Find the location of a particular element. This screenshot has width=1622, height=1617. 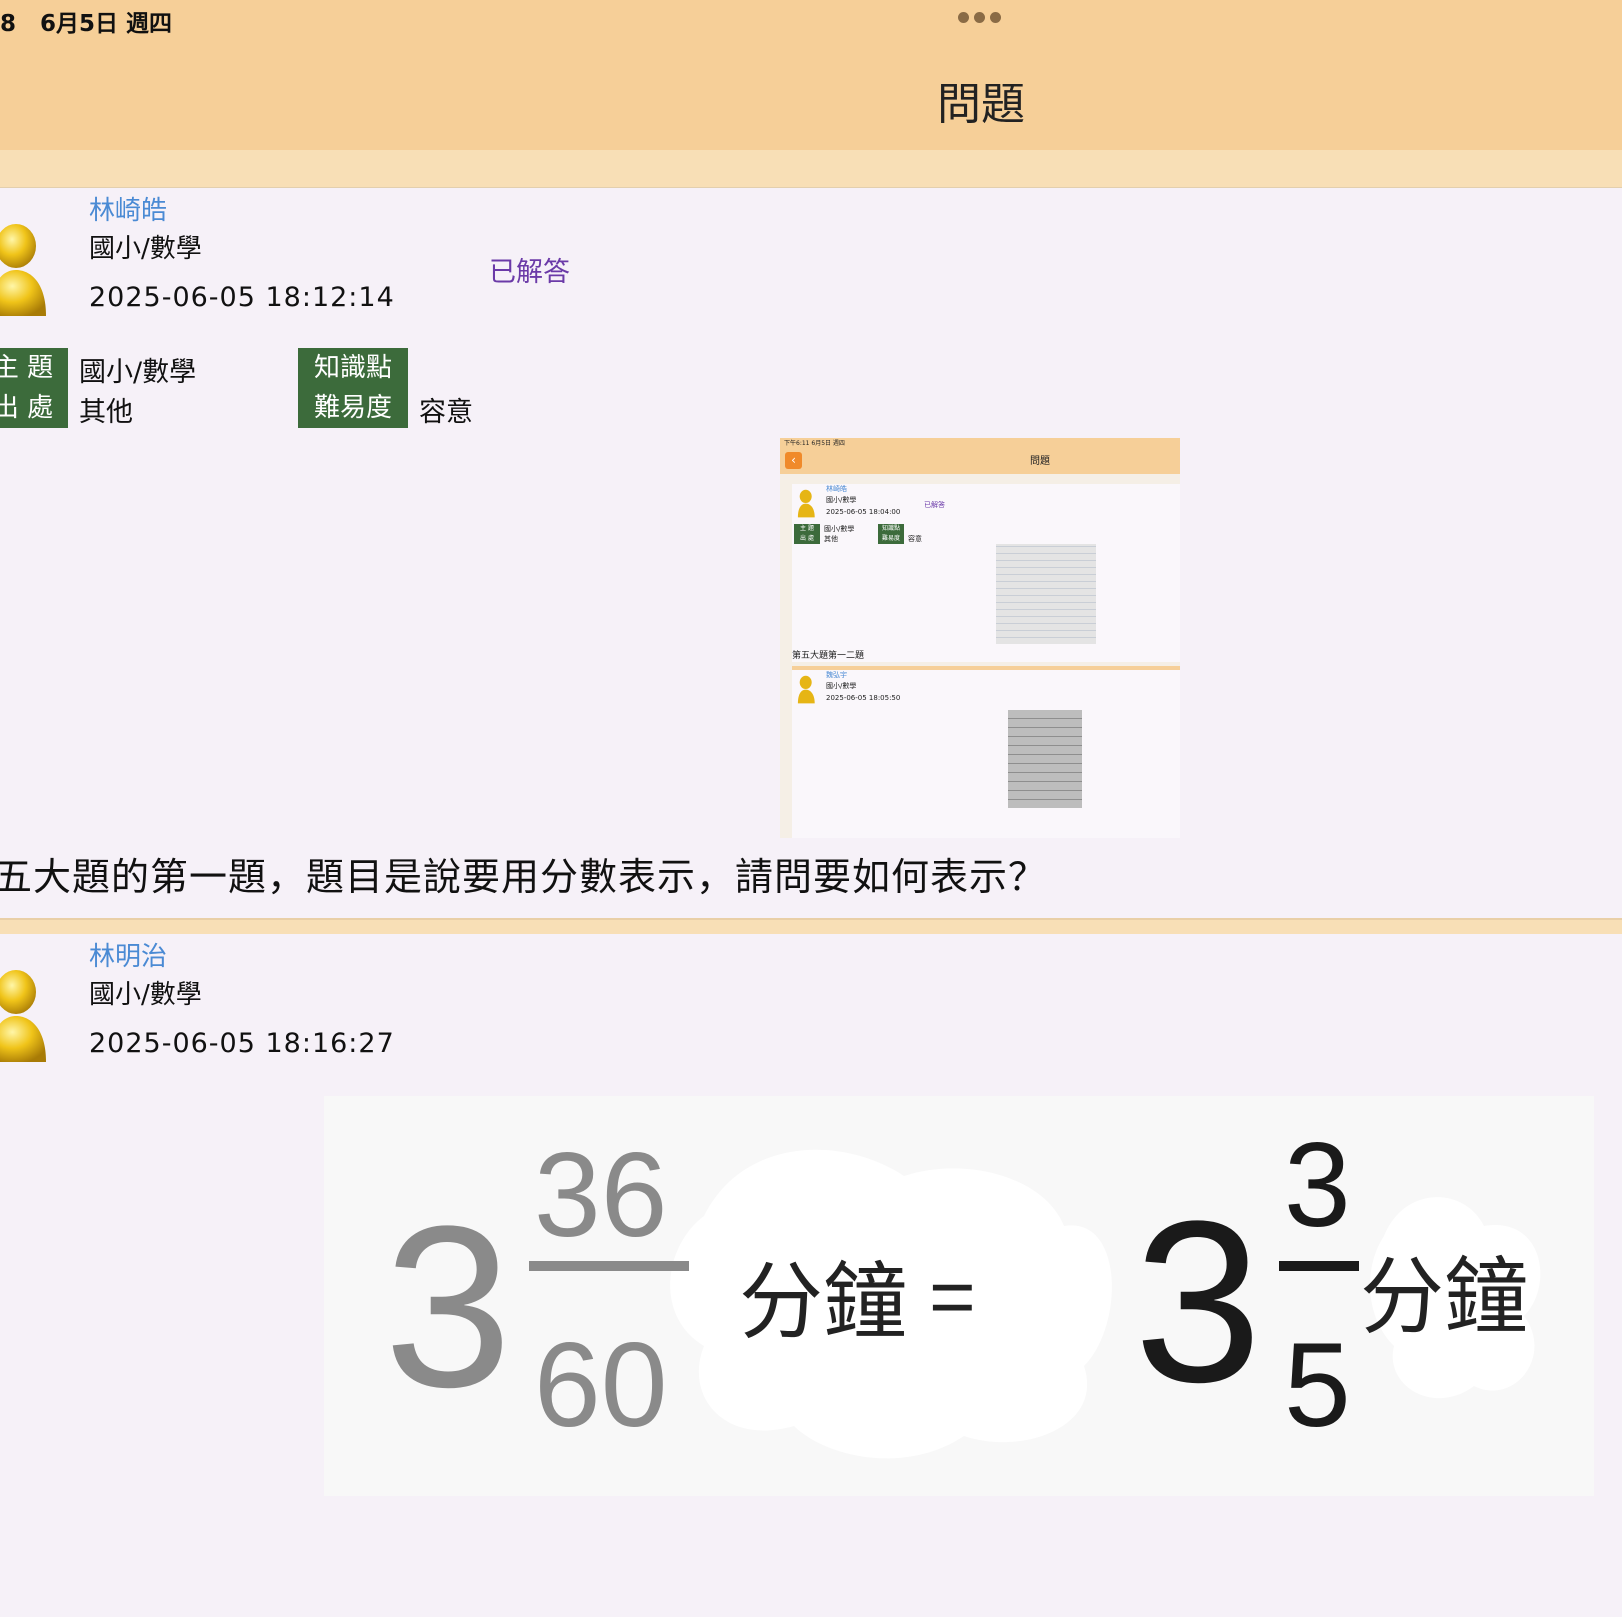

tag-difficulty-label: 難易度 is located at coordinates (353, 408).